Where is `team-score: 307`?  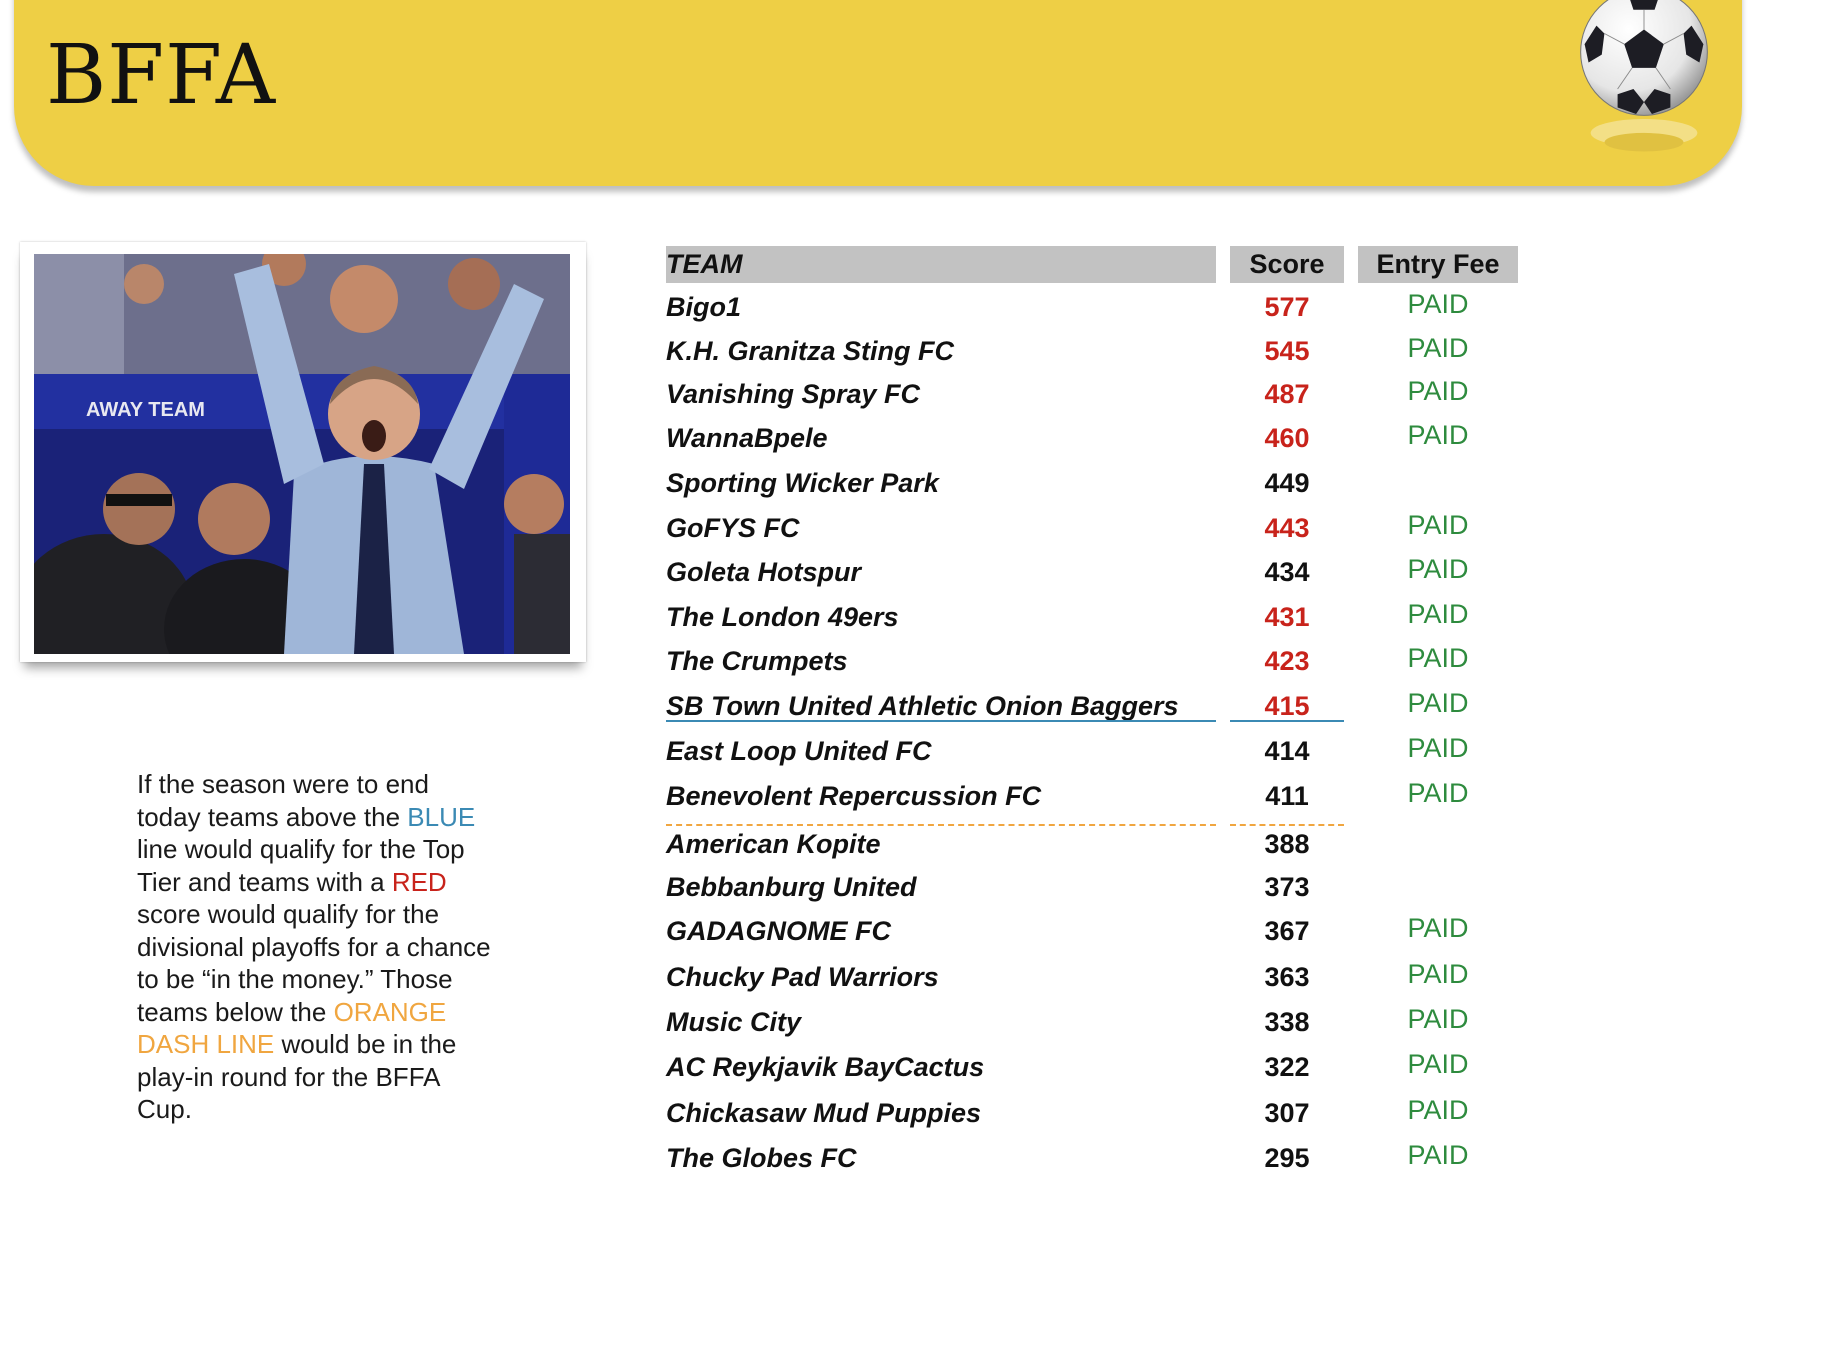
team-score: 307 is located at coordinates (1287, 1113).